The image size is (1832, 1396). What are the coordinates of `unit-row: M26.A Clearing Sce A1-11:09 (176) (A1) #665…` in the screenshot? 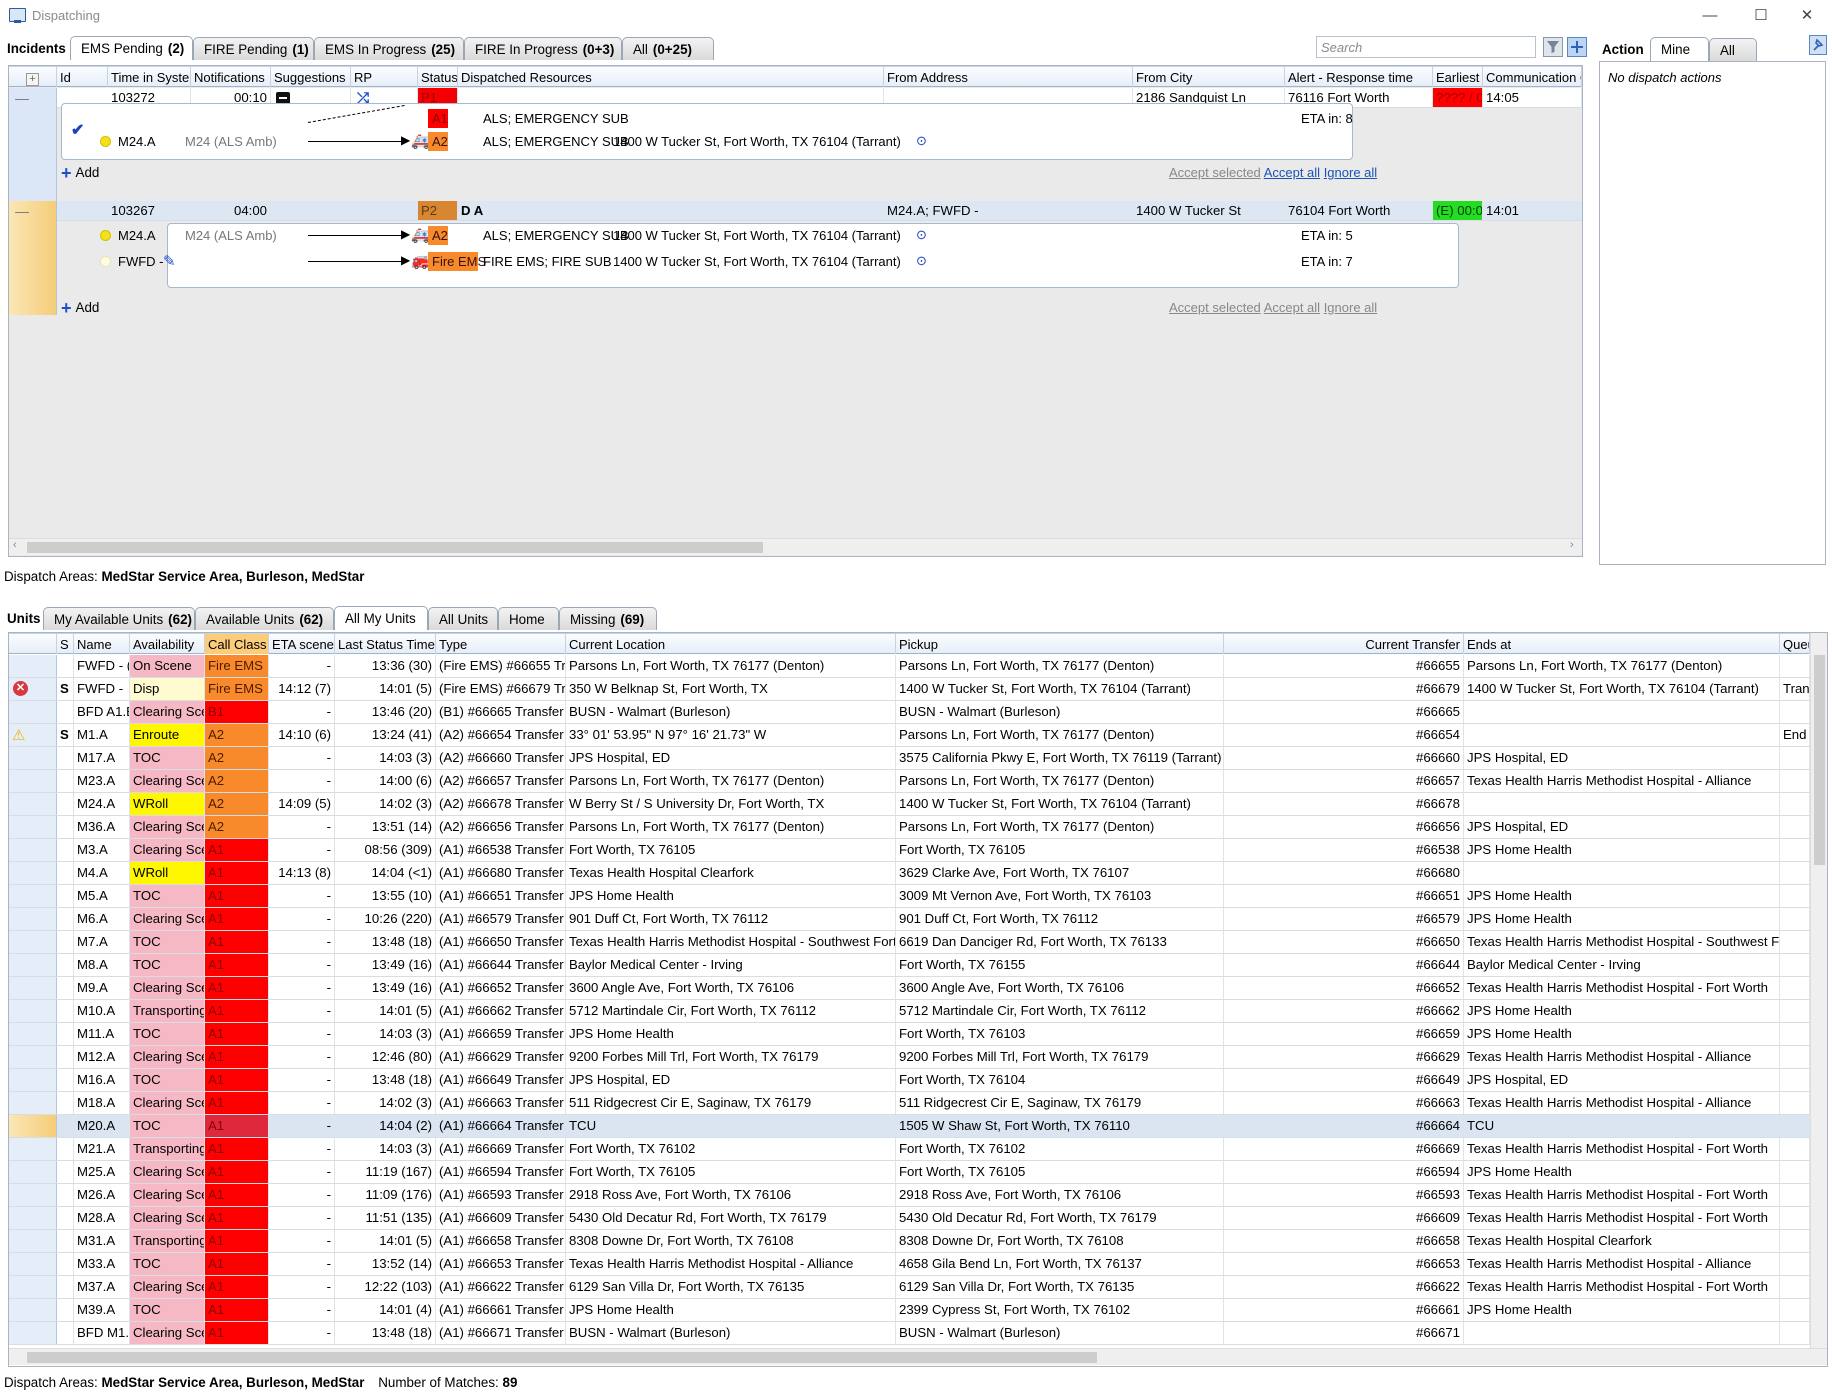 It's located at (909, 1195).